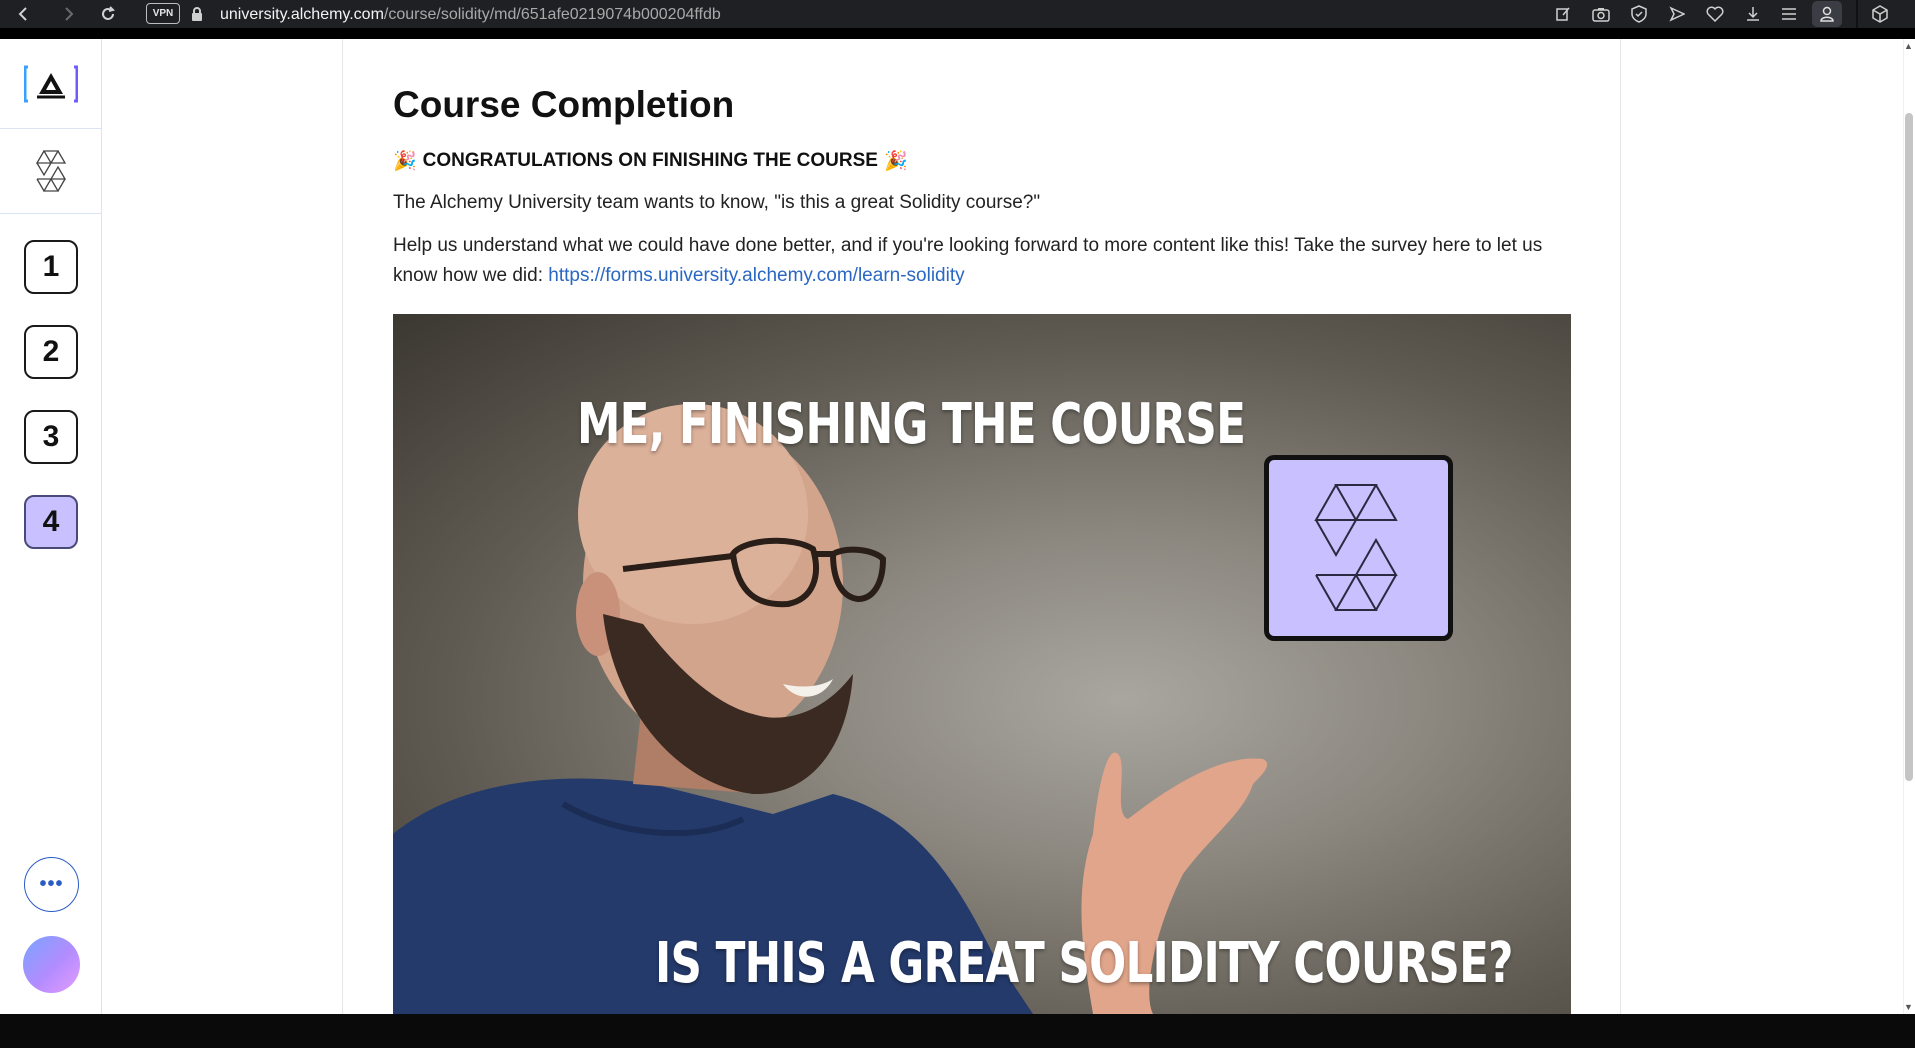 This screenshot has width=1915, height=1048. What do you see at coordinates (51, 884) in the screenshot?
I see `more-options-button: •••` at bounding box center [51, 884].